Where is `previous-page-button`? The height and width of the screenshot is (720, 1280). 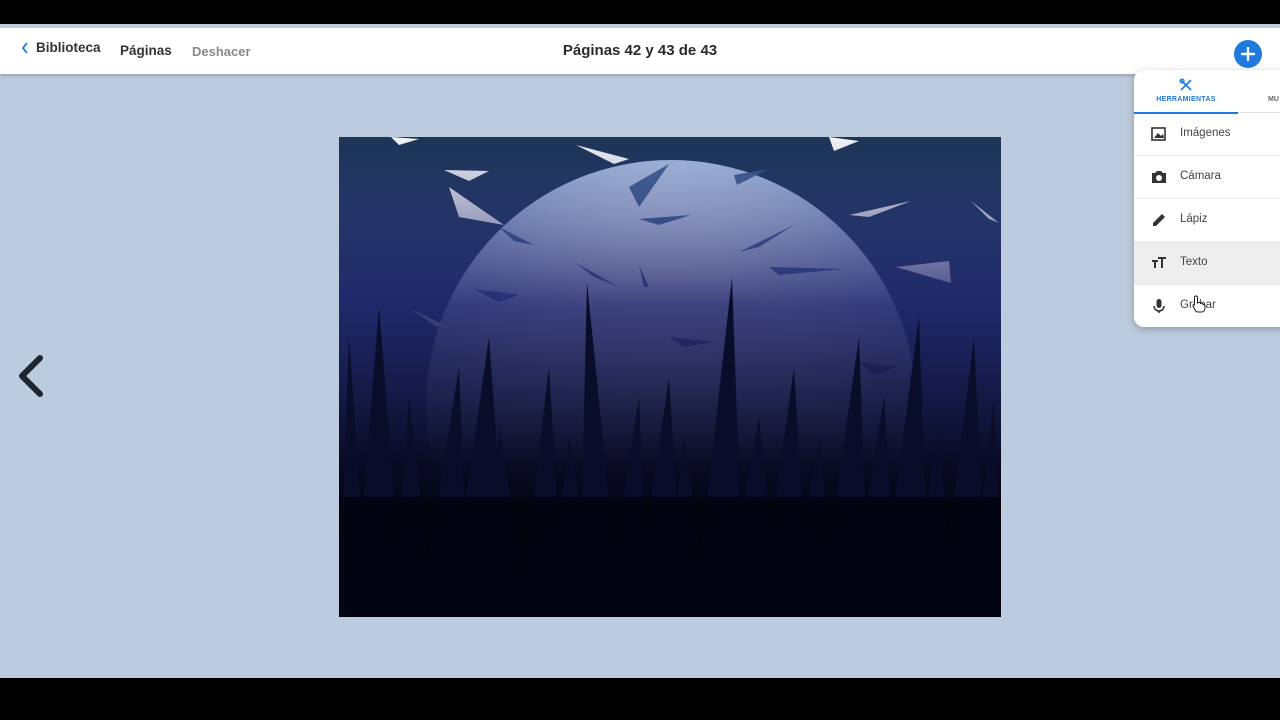 previous-page-button is located at coordinates (31, 378).